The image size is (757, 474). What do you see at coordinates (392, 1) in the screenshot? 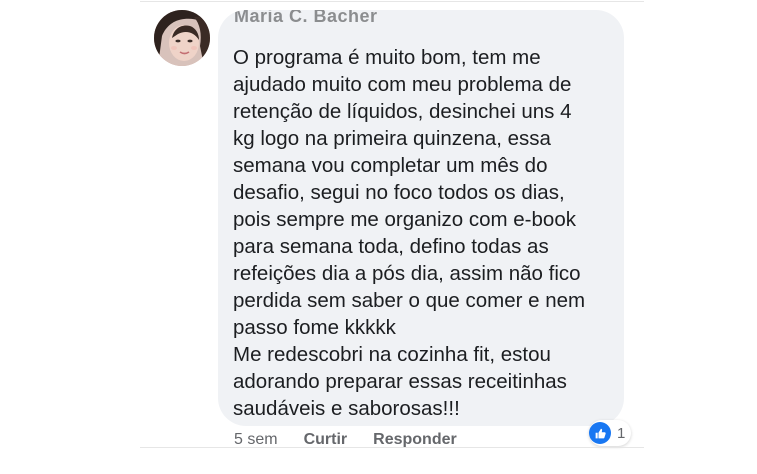
I see `top-divider` at bounding box center [392, 1].